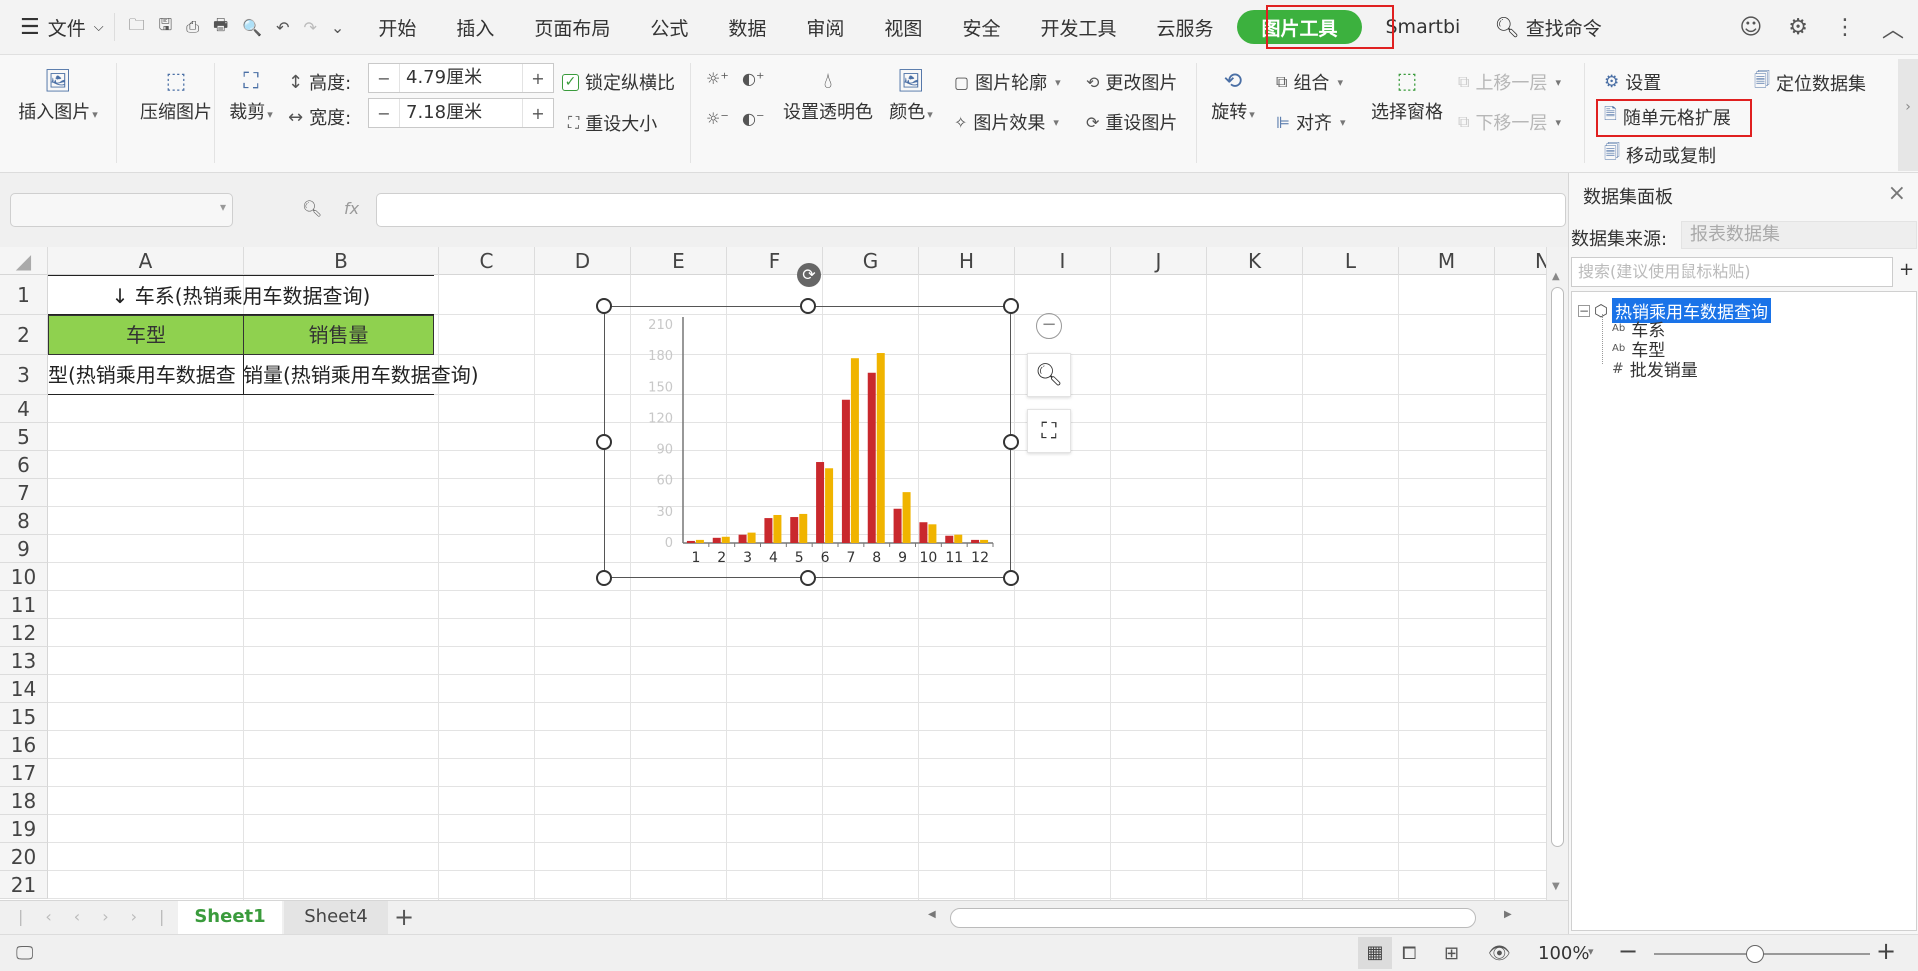 This screenshot has height=971, width=1918. What do you see at coordinates (1674, 310) in the screenshot?
I see `tree-root: − ⬡ 热销乘用车数据查询` at bounding box center [1674, 310].